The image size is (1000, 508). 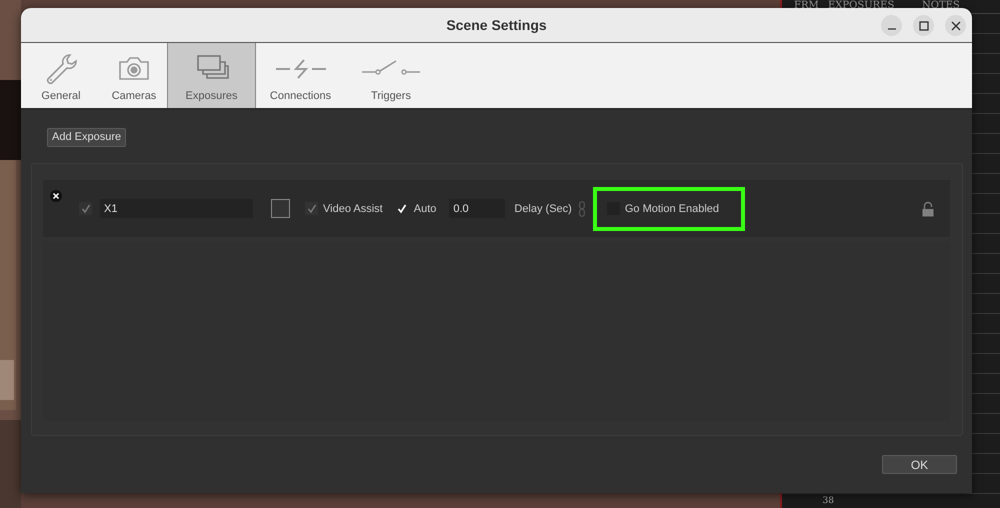 I want to click on tab: Connections, so click(x=300, y=75).